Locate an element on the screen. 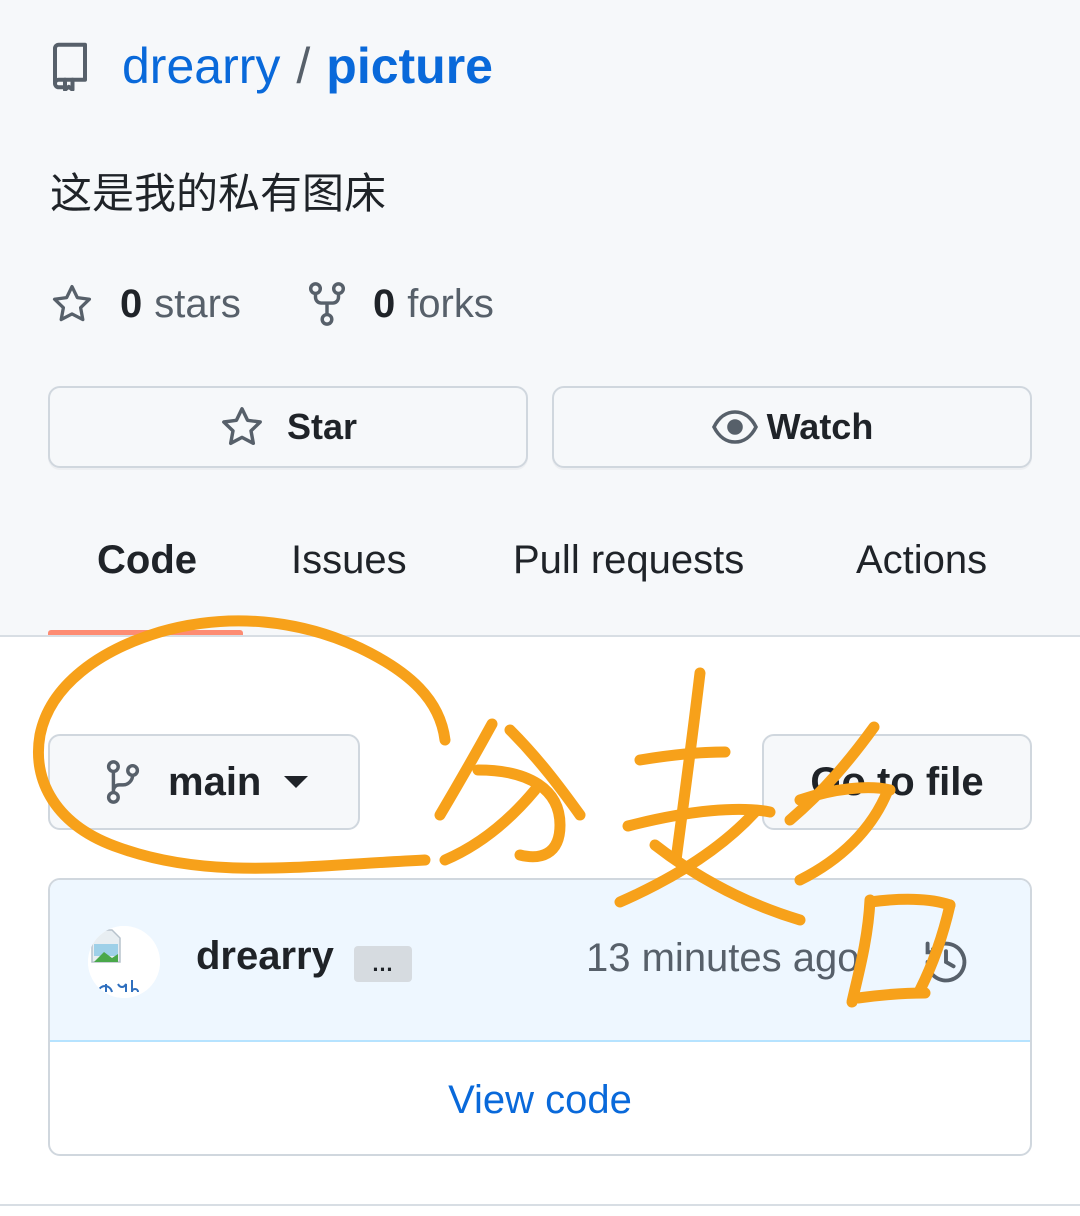  forks-count-link: 0 forks is located at coordinates (400, 304).